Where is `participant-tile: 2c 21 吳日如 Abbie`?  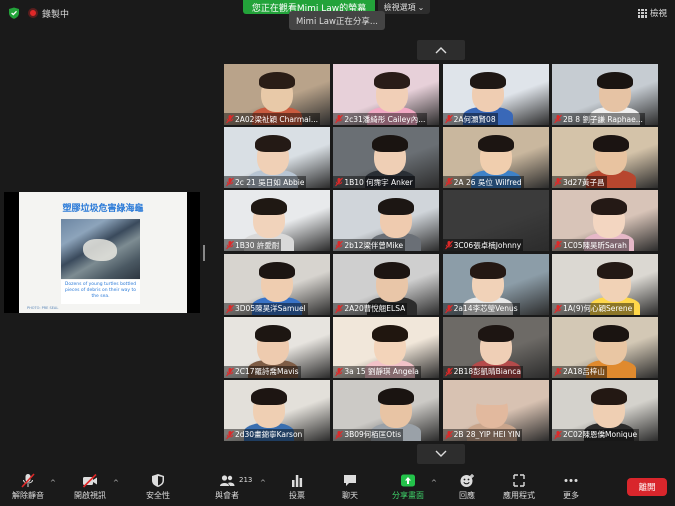 participant-tile: 2c 21 吳日如 Abbie is located at coordinates (277, 158).